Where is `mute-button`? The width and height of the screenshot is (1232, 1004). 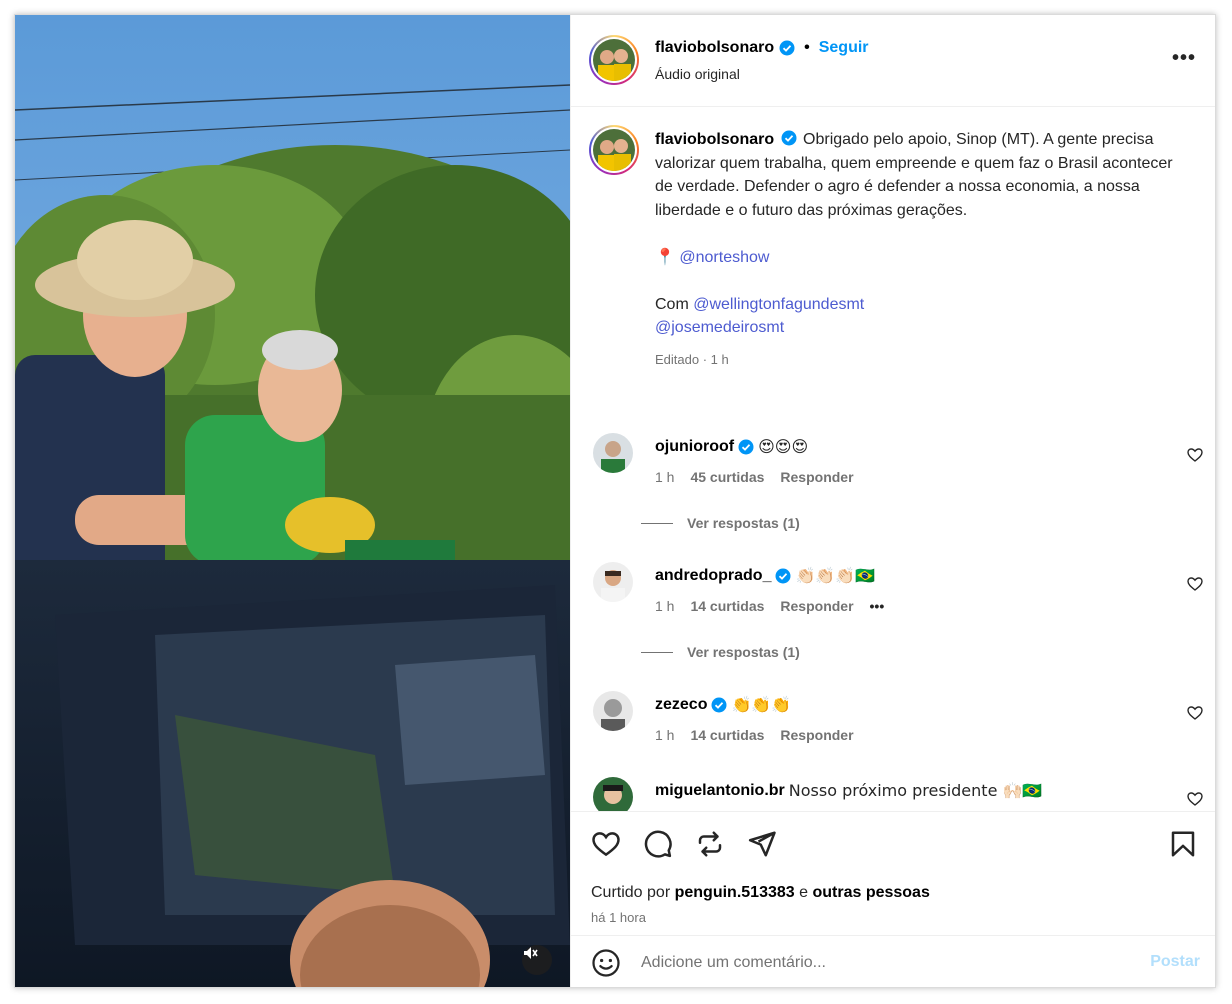
mute-button is located at coordinates (537, 960).